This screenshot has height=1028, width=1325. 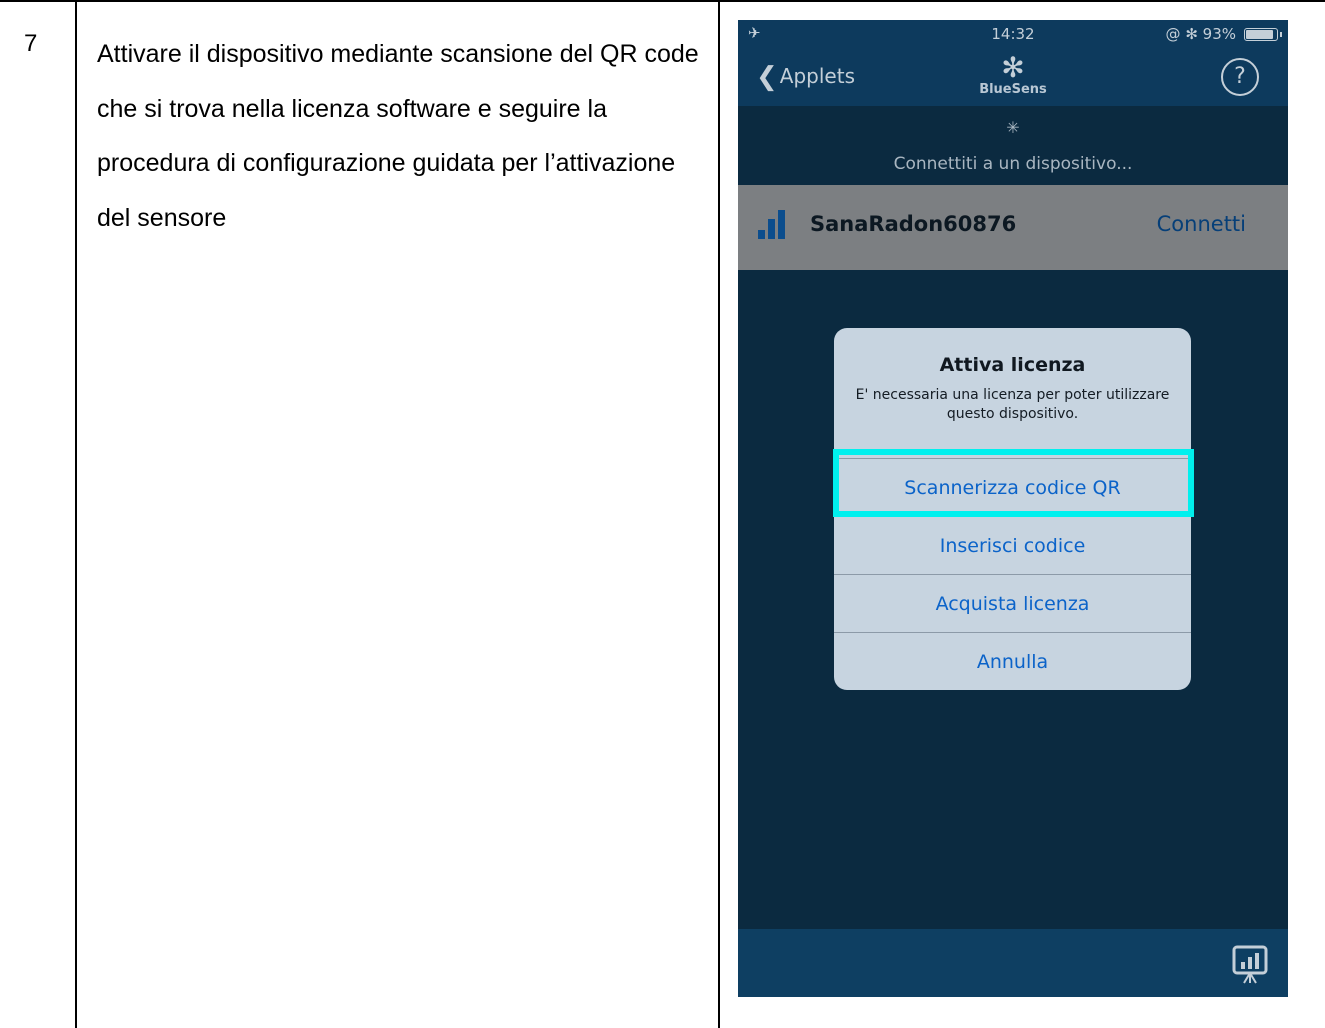 I want to click on table-divider-right, so click(x=719, y=514).